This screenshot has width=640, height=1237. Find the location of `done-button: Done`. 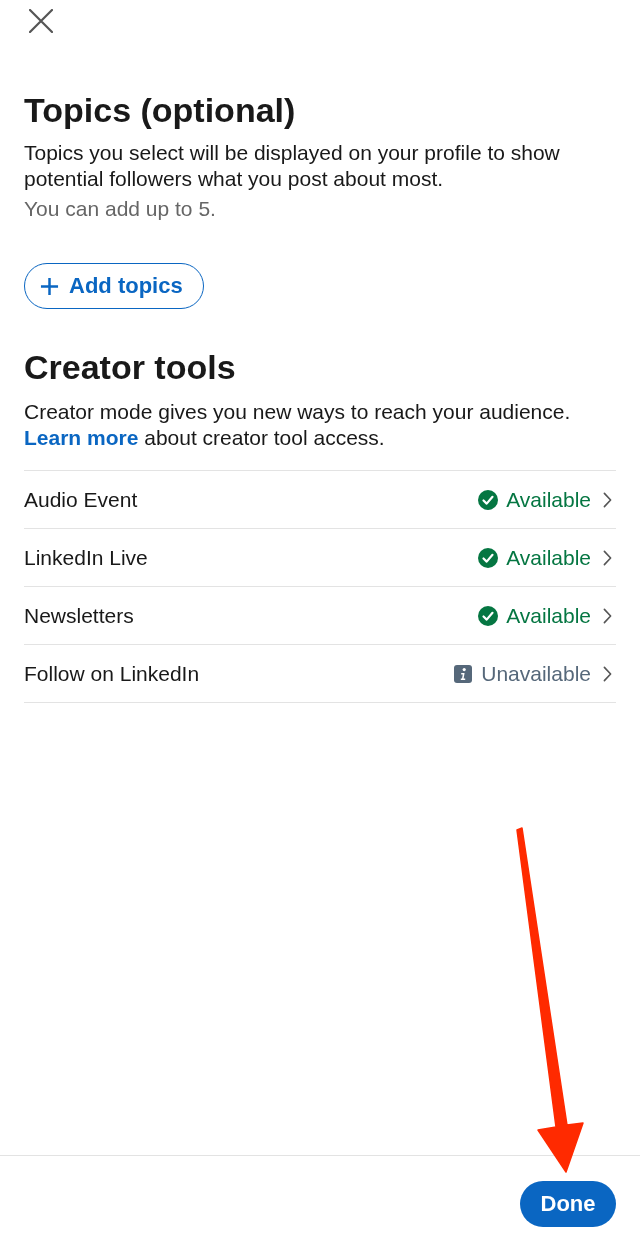

done-button: Done is located at coordinates (568, 1204).